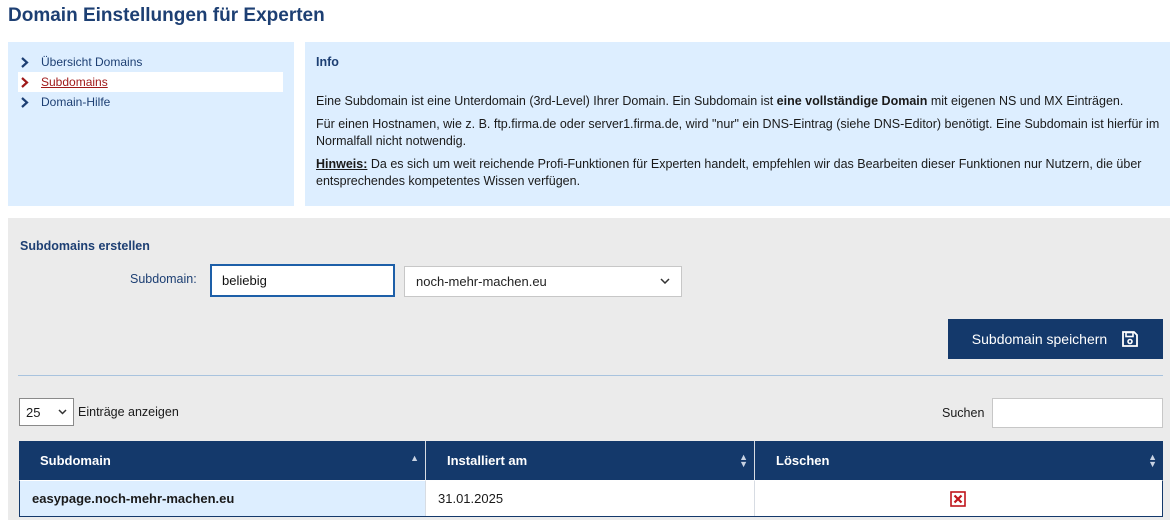 This screenshot has height=520, width=1170. I want to click on search-input, so click(1077, 413).